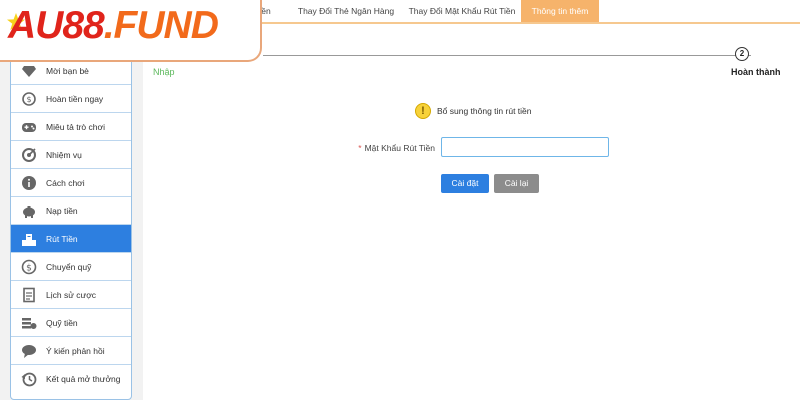 Image resolution: width=800 pixels, height=400 pixels. I want to click on sidebar-item-fund: Quỹ tiền, so click(71, 323).